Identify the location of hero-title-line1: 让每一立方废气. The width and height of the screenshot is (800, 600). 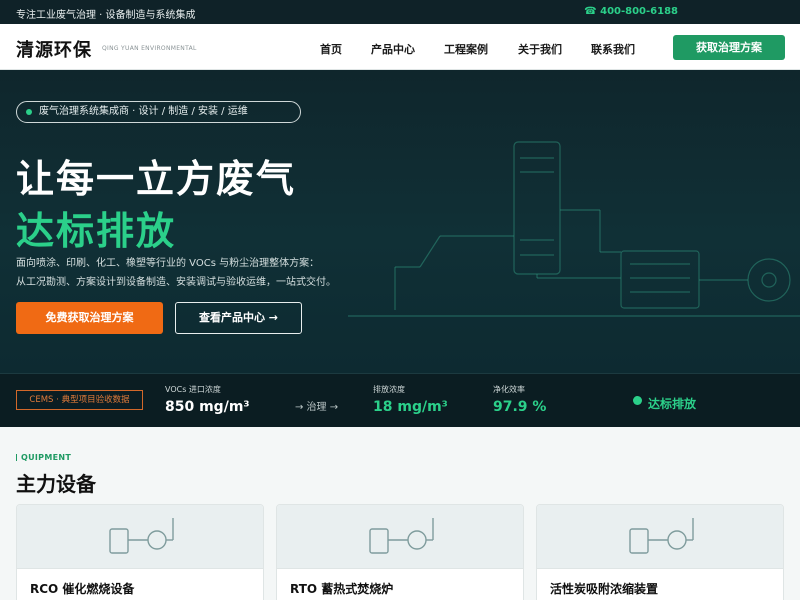
(156, 179).